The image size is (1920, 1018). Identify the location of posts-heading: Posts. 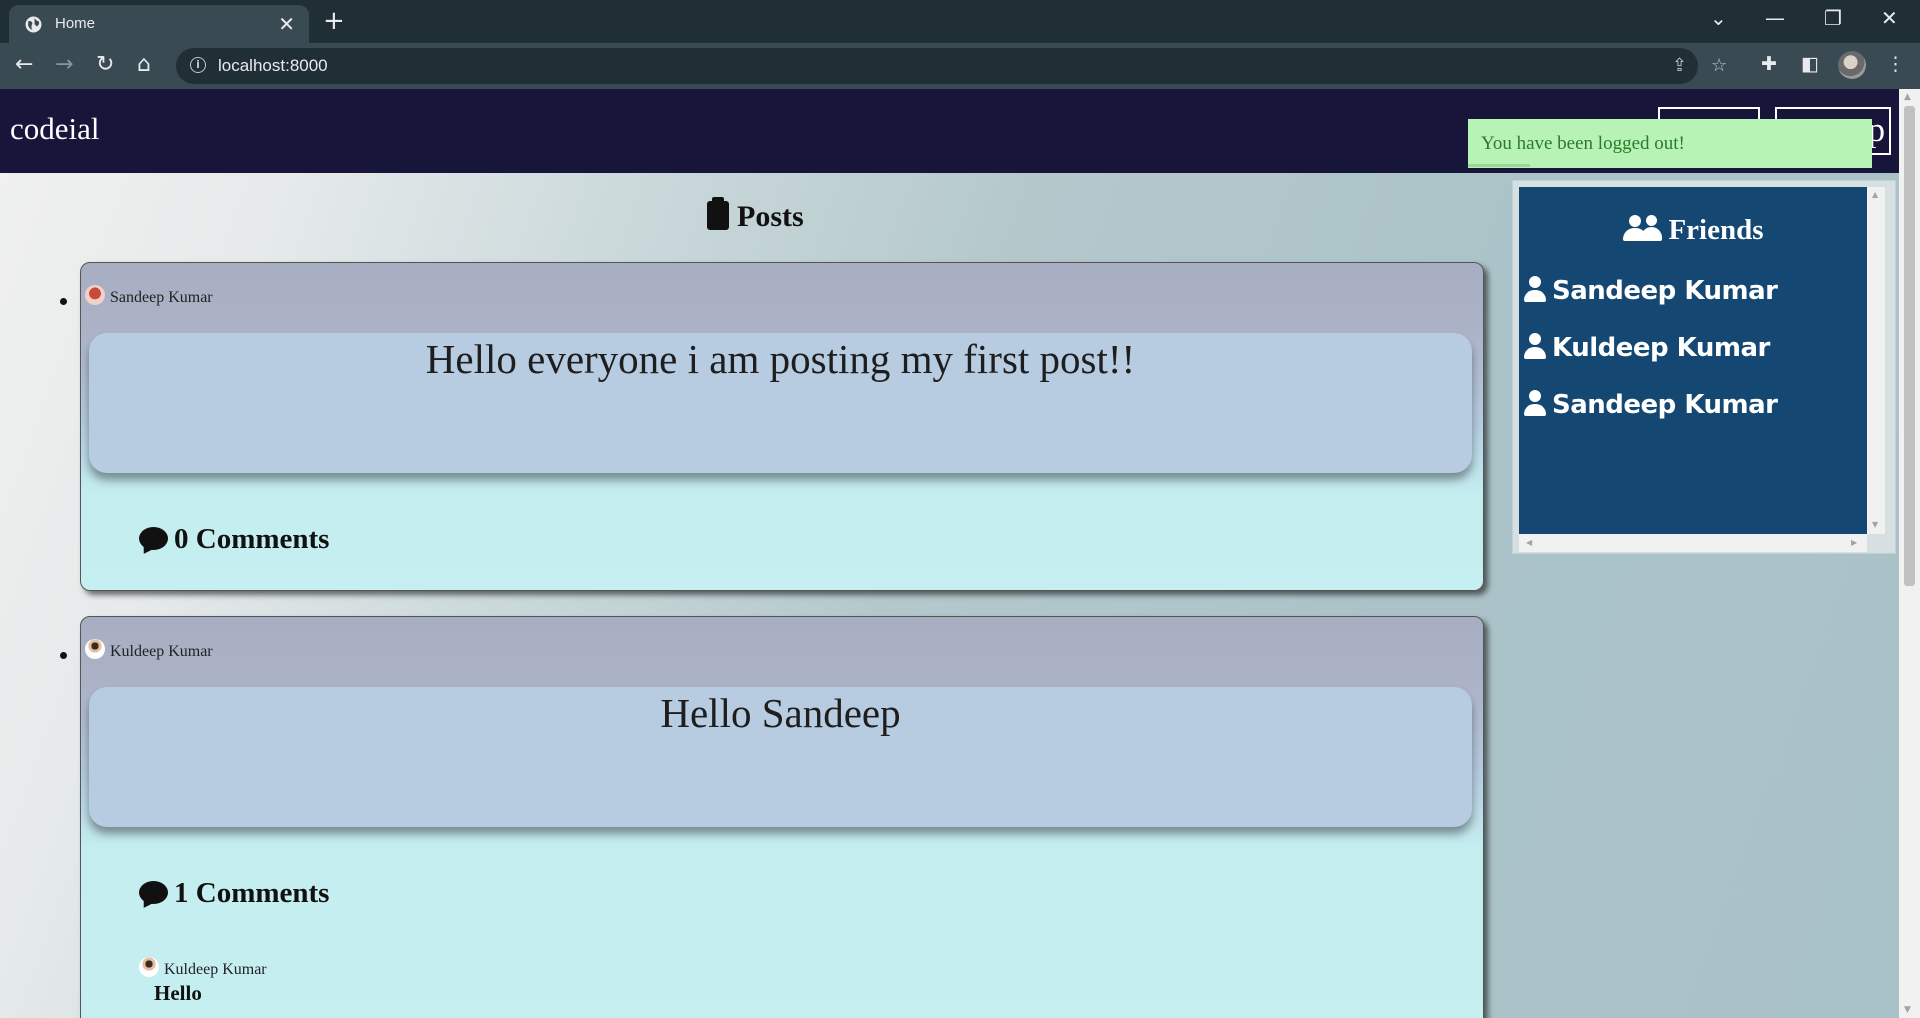
(755, 215).